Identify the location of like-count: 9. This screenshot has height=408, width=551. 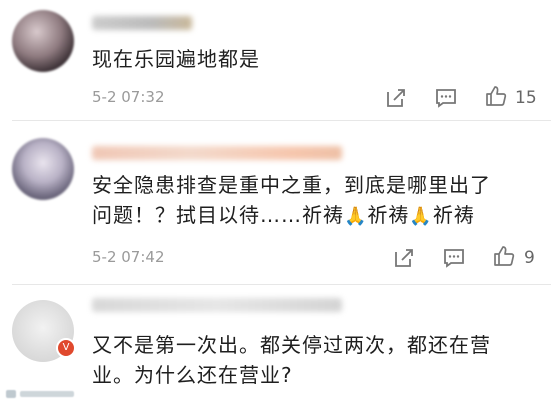
(529, 258).